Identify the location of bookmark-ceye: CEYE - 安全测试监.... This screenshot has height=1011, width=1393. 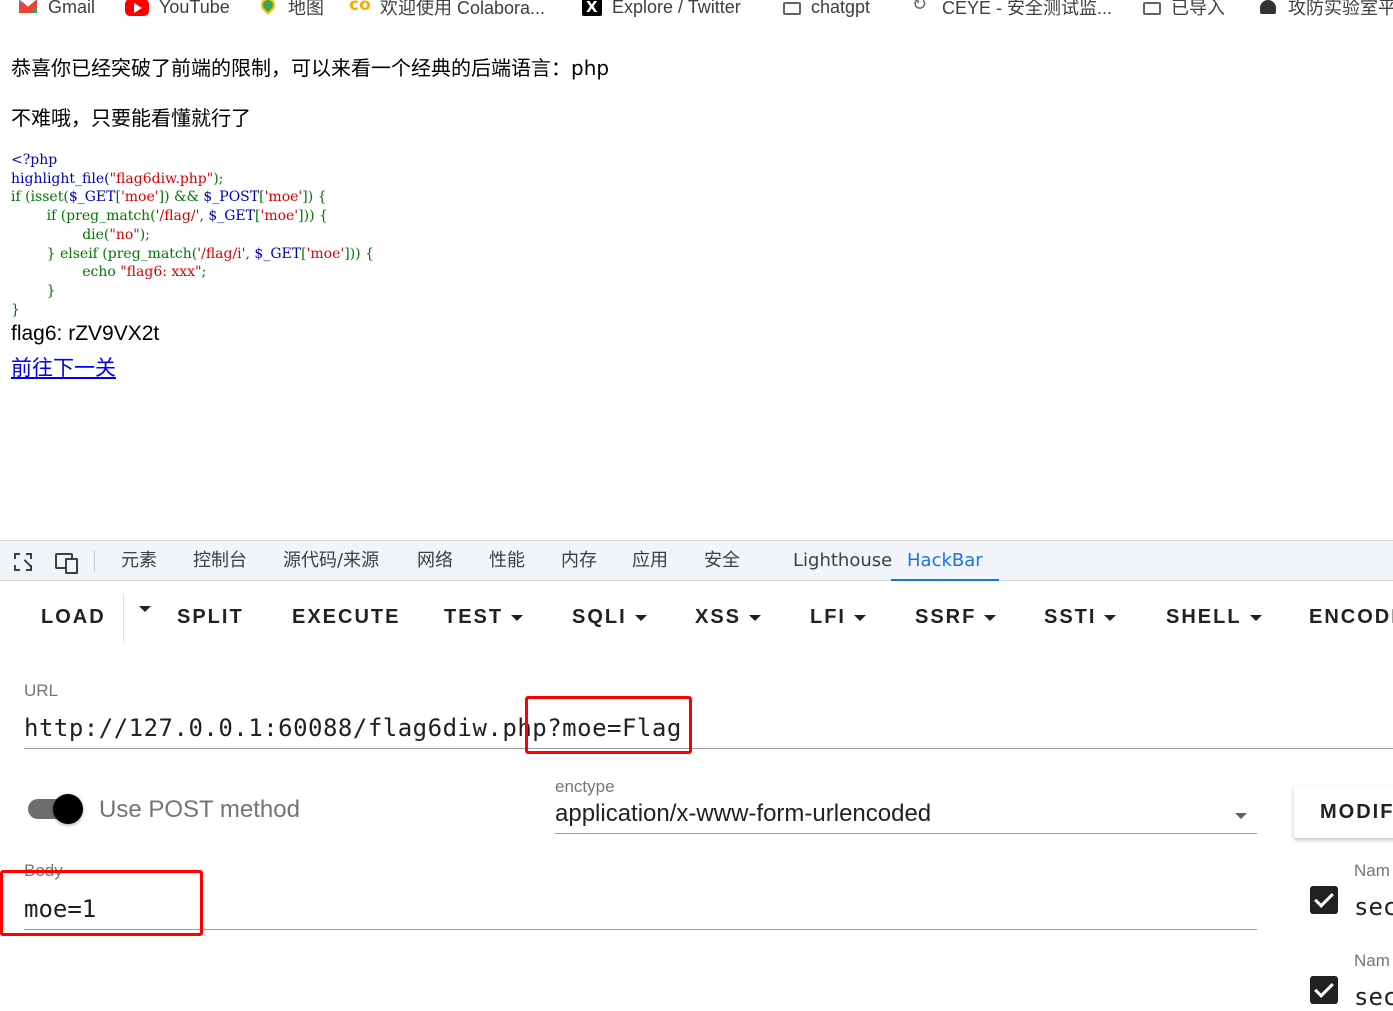
(1012, 10).